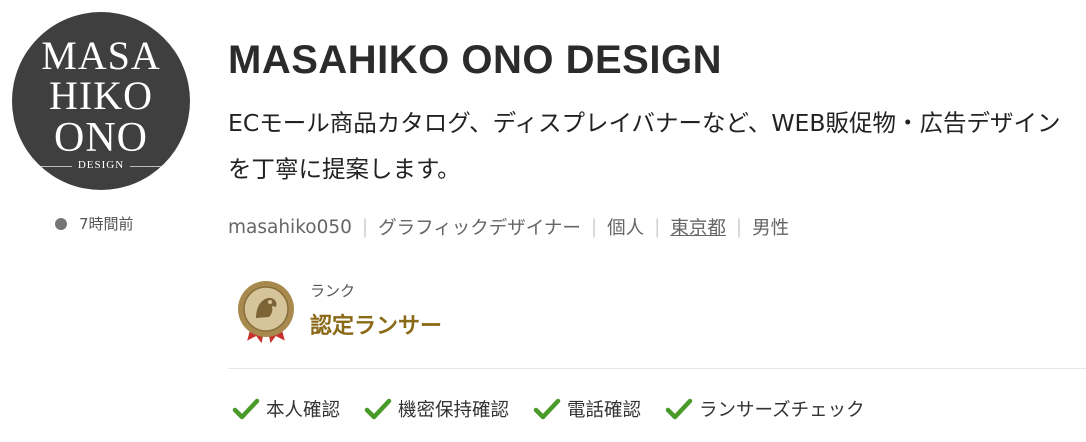 The height and width of the screenshot is (442, 1086). Describe the element at coordinates (626, 228) in the screenshot. I see `worker-type: 個人` at that location.